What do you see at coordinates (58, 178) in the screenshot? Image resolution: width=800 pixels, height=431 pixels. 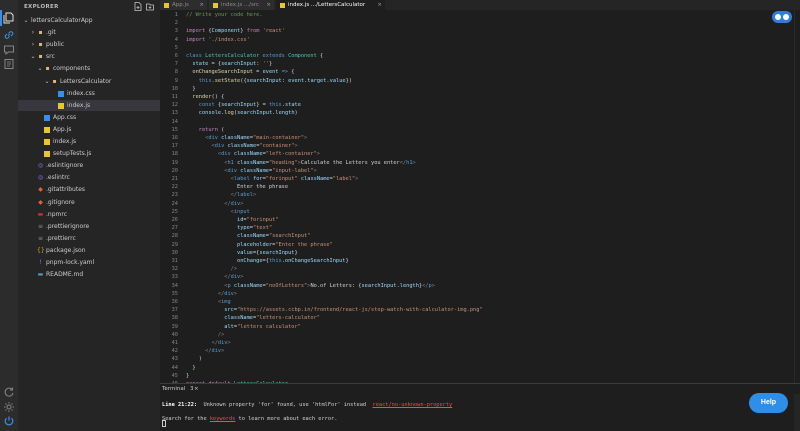 I see `tree-item-label: .eslintrc` at bounding box center [58, 178].